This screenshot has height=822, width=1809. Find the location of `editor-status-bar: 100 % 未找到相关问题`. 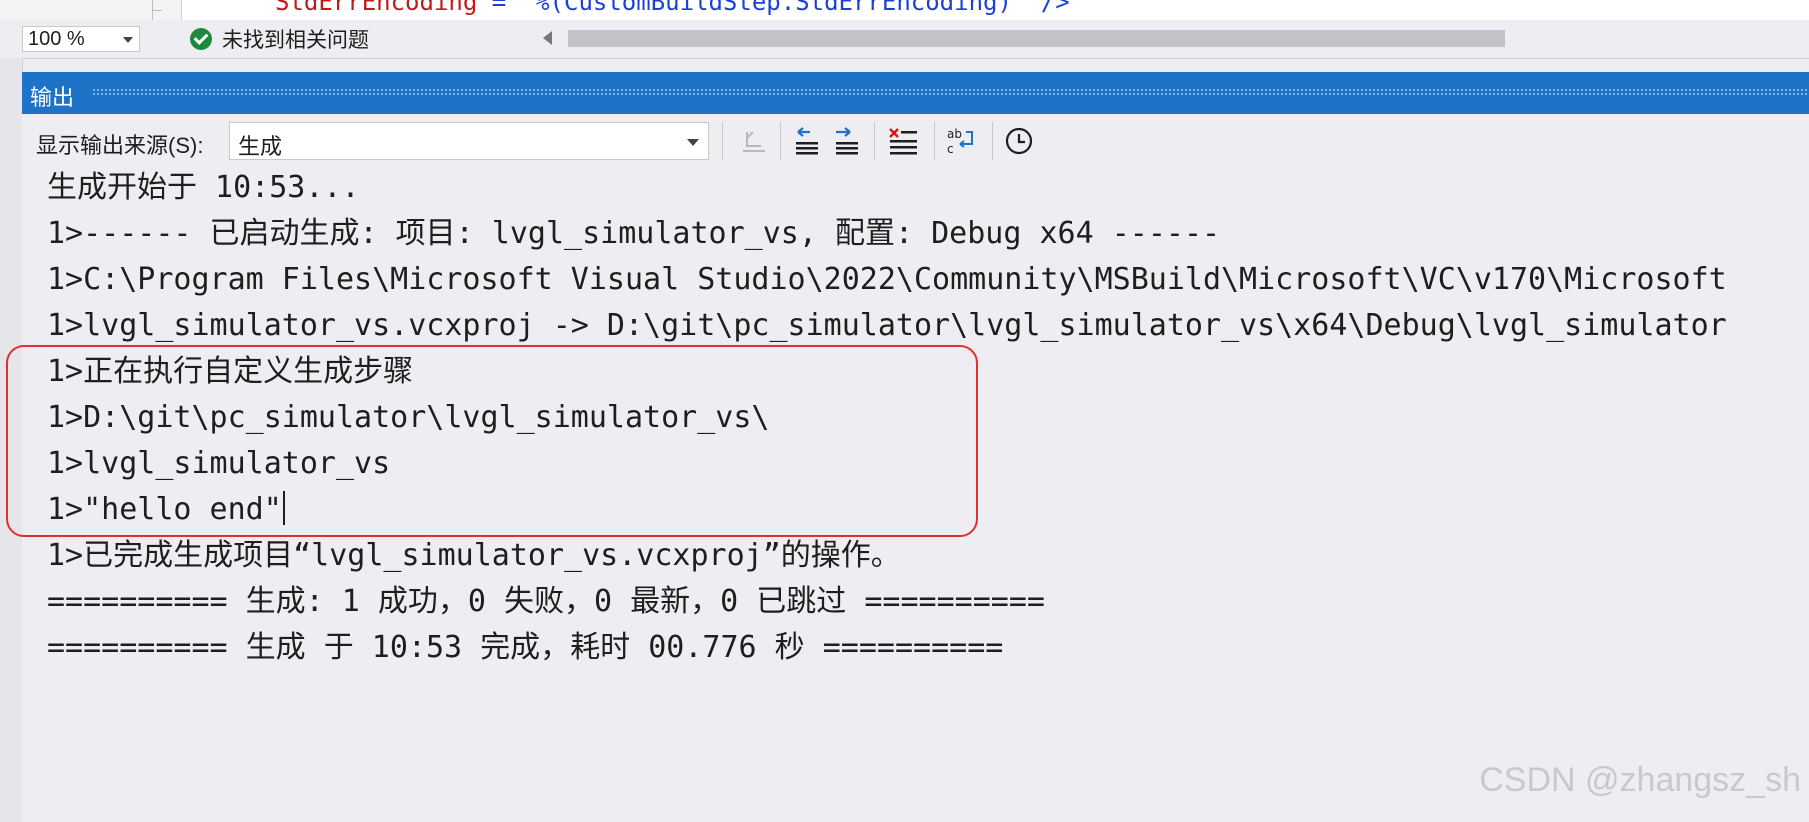

editor-status-bar: 100 % 未找到相关问题 is located at coordinates (904, 39).